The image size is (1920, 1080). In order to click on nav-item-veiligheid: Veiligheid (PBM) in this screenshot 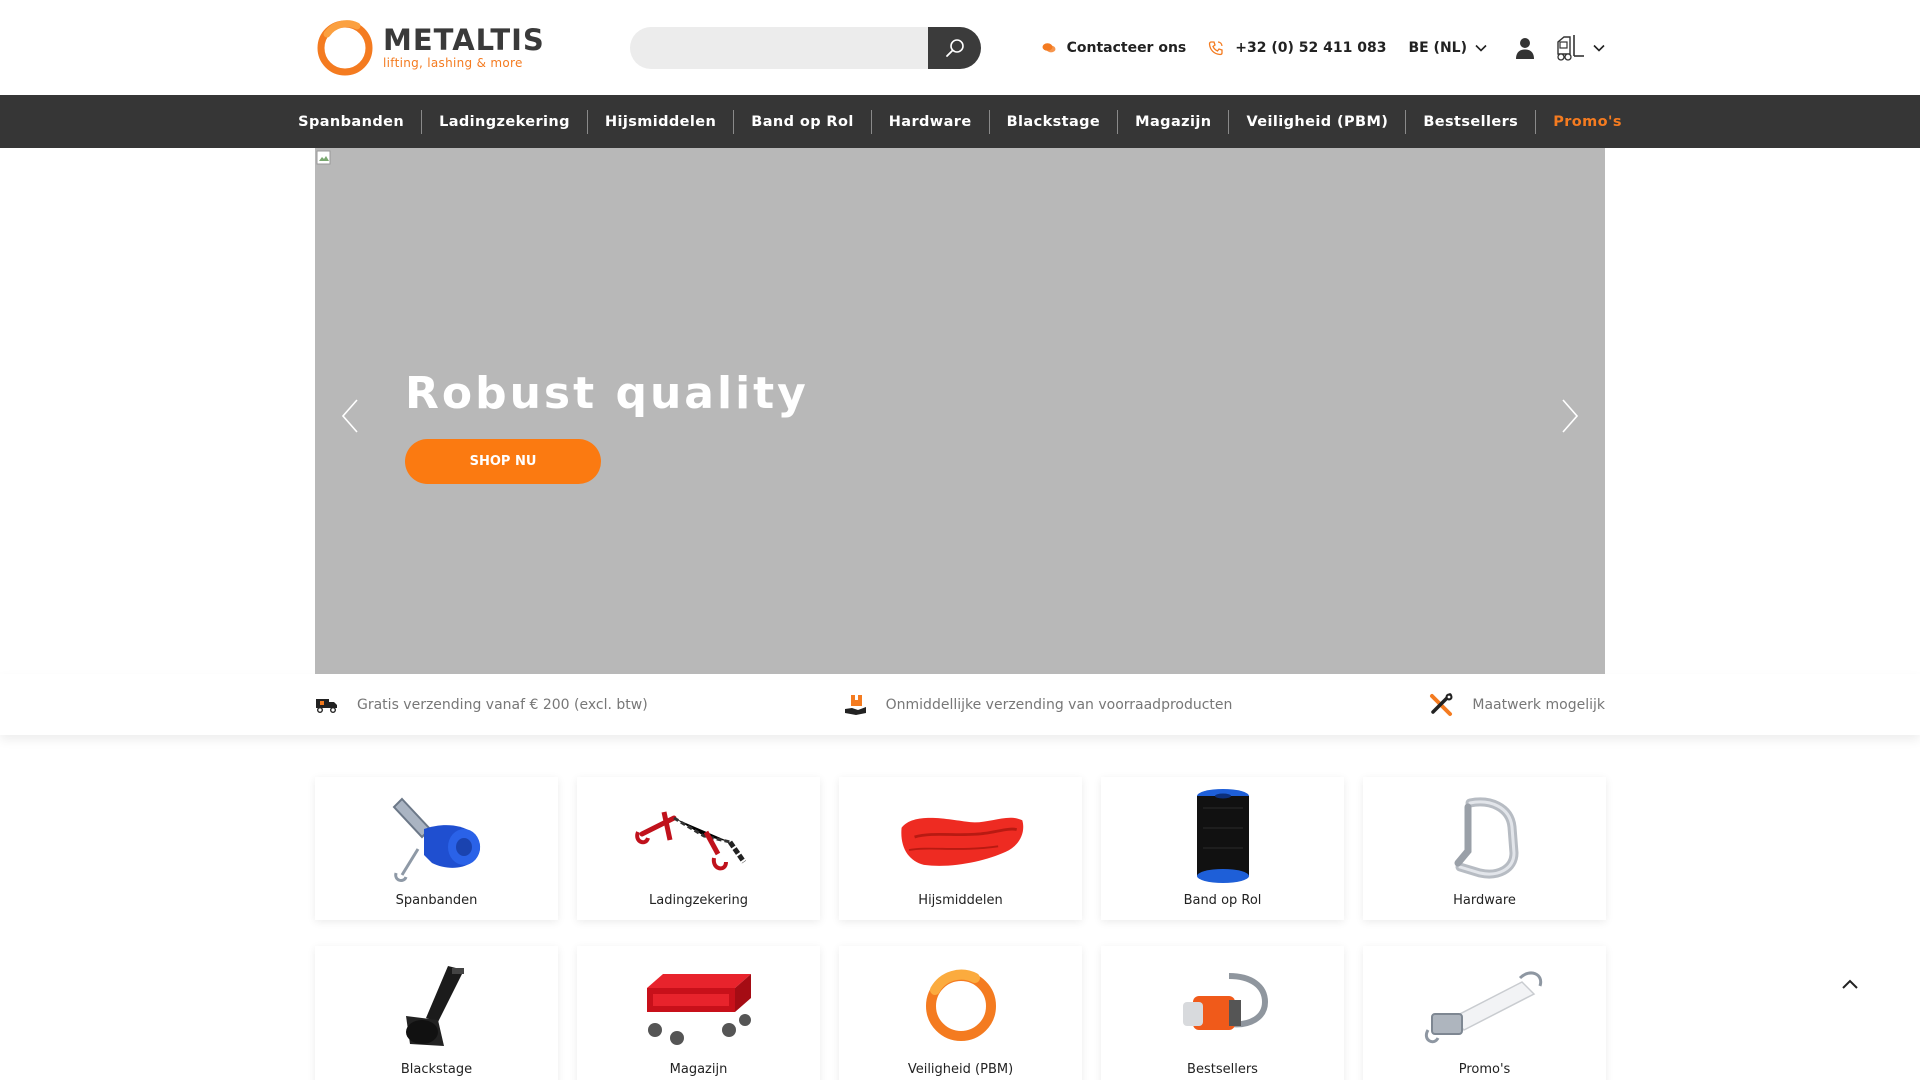, I will do `click(1318, 121)`.